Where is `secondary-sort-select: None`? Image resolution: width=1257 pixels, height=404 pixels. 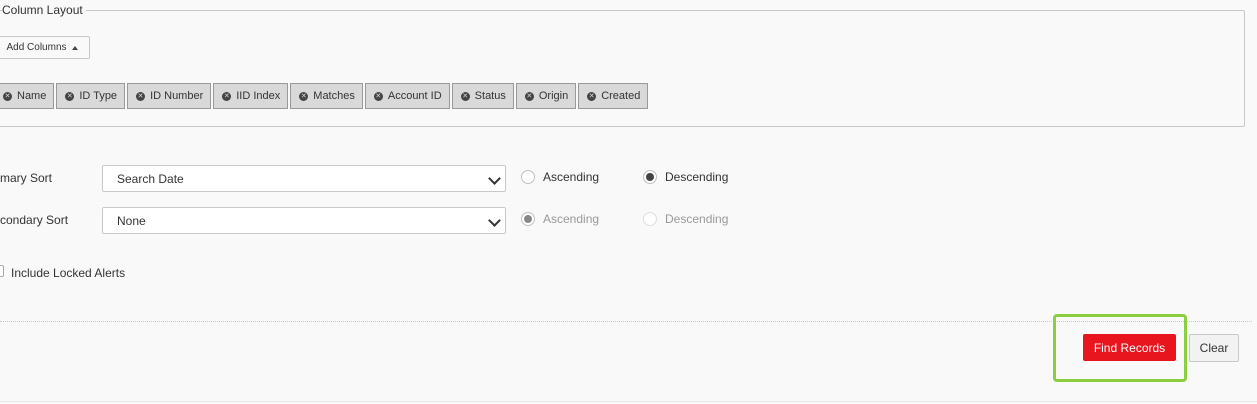
secondary-sort-select: None is located at coordinates (304, 220).